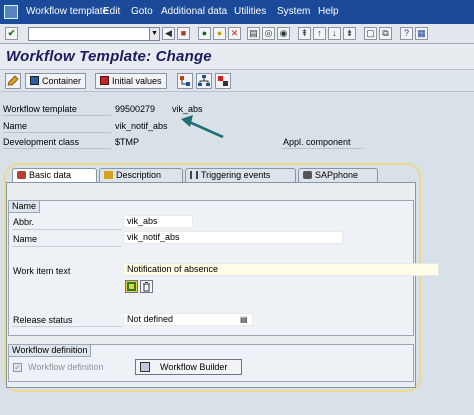  I want to click on binding-icon, so click(223, 81).